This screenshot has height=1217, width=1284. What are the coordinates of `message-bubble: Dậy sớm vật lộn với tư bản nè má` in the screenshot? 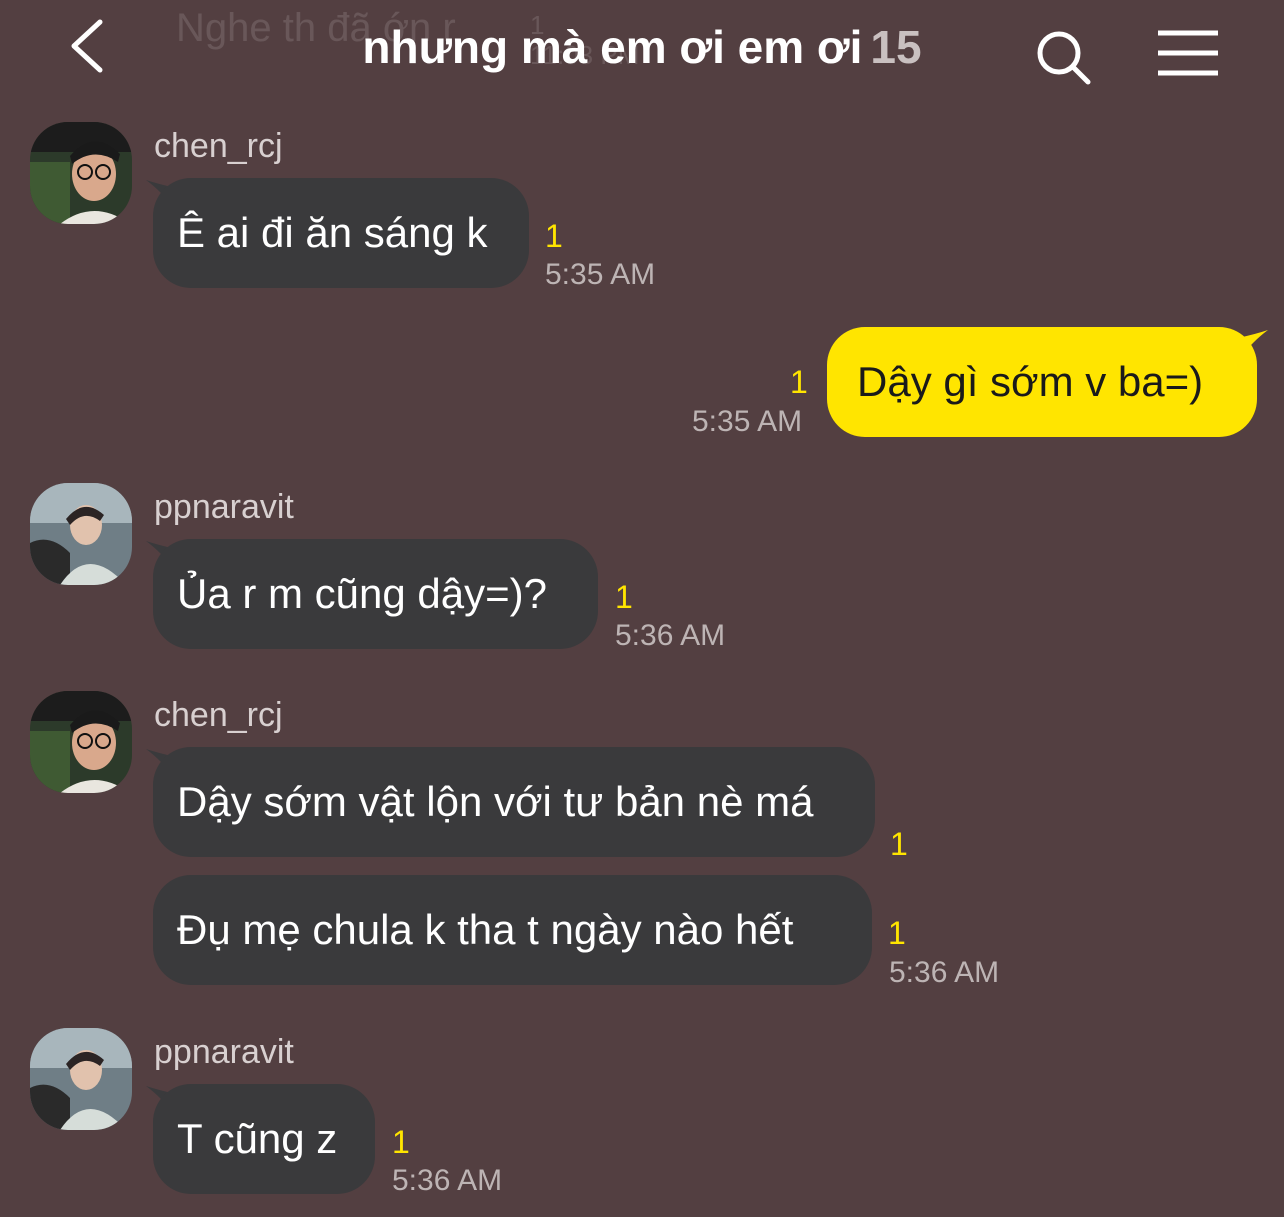 It's located at (514, 802).